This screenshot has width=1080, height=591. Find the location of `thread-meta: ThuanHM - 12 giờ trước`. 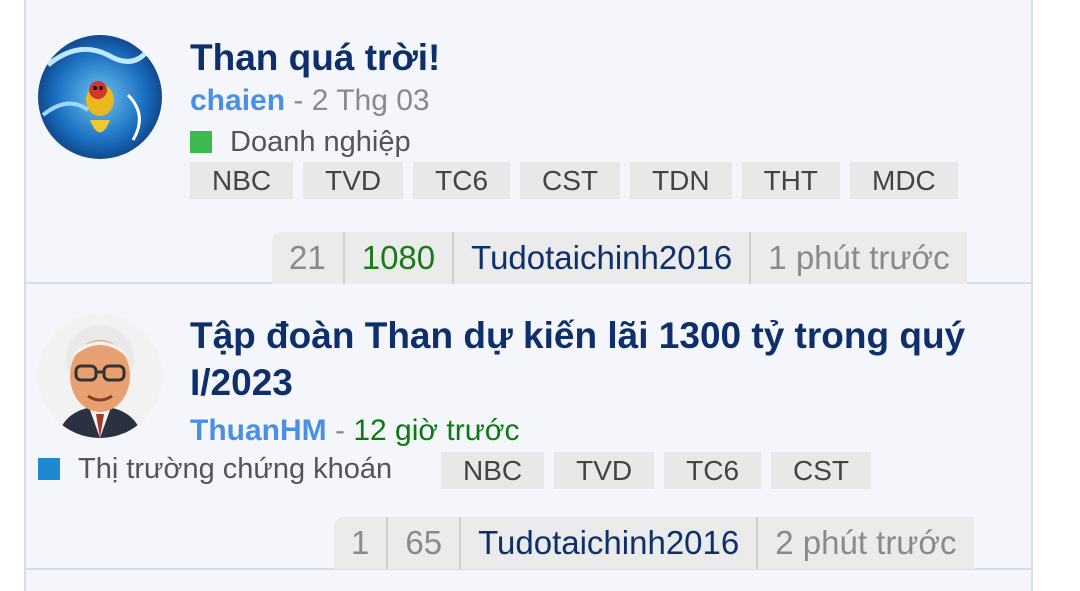

thread-meta: ThuanHM - 12 giờ trước is located at coordinates (354, 431).